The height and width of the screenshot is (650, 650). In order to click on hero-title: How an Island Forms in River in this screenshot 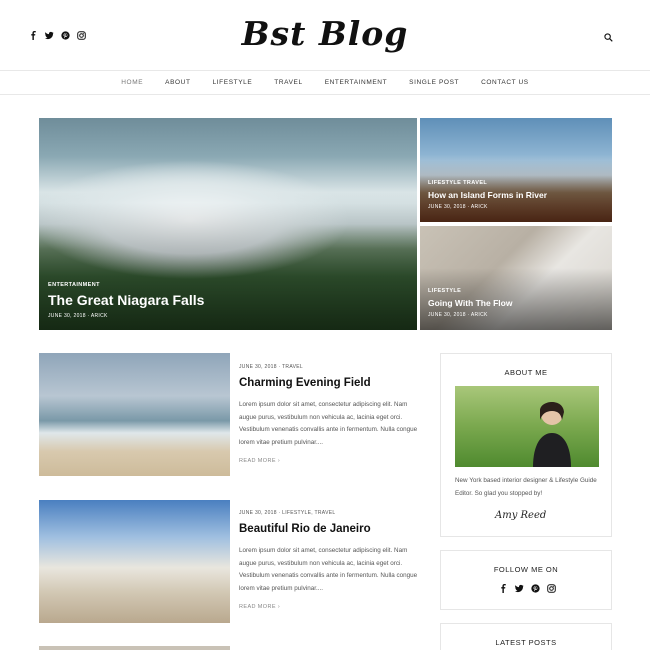, I will do `click(487, 195)`.